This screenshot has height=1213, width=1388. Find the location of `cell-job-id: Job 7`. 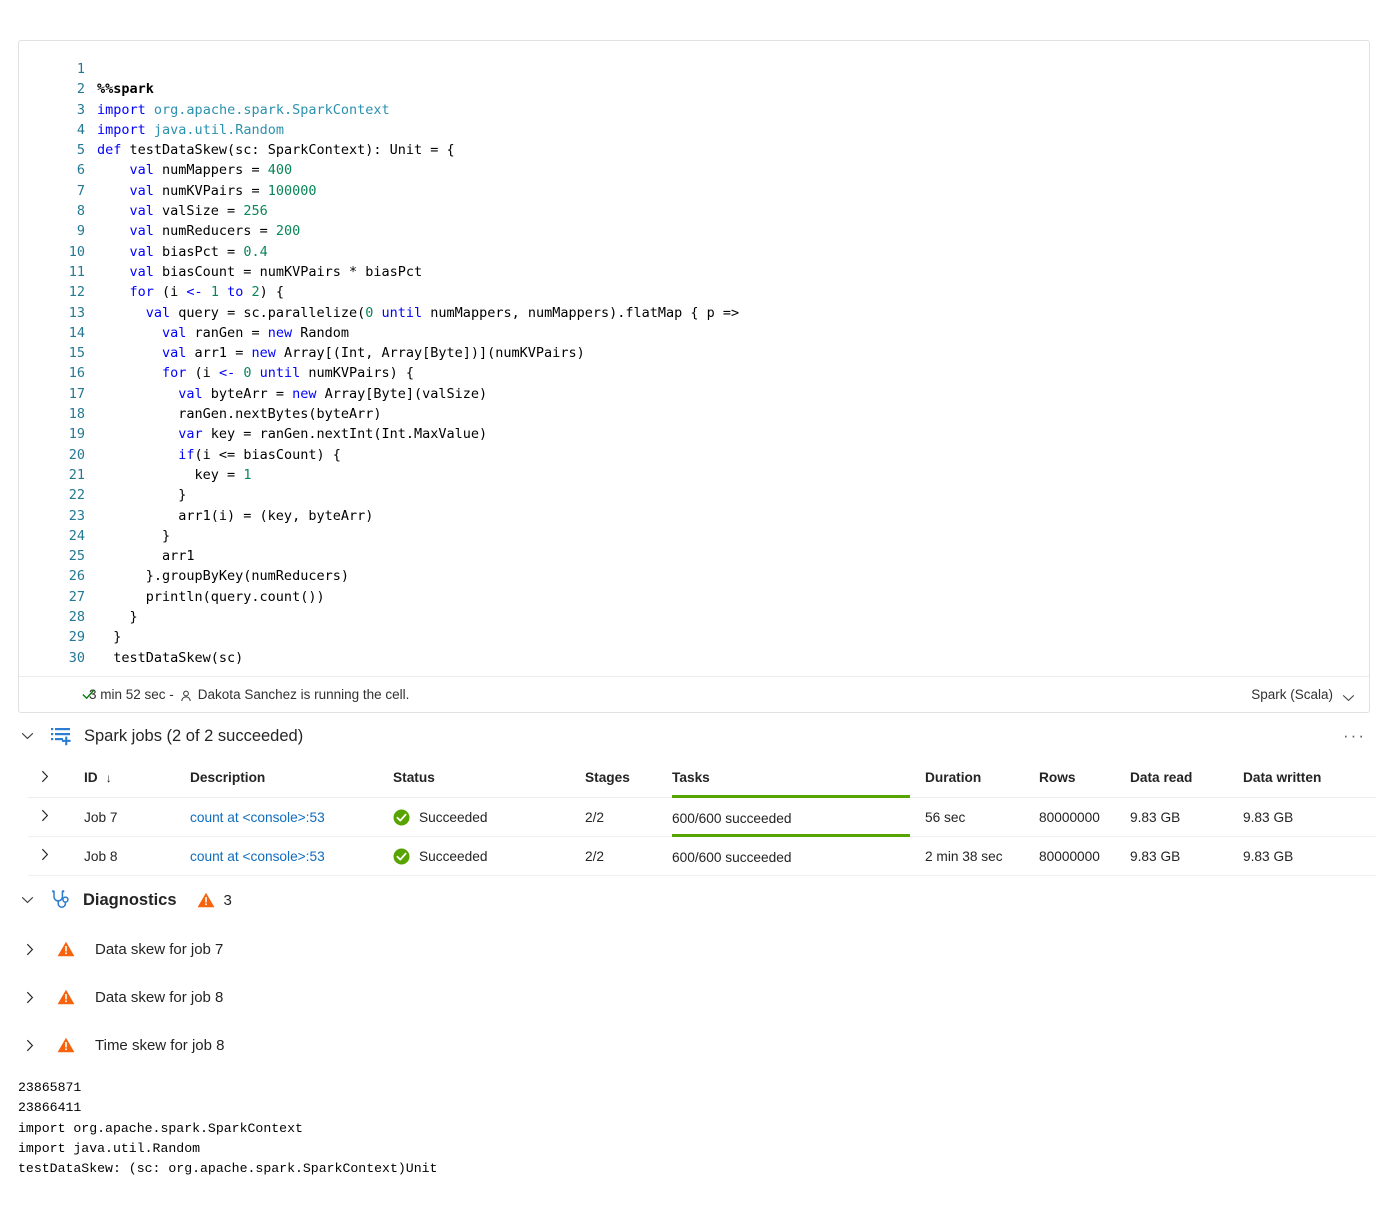

cell-job-id: Job 7 is located at coordinates (101, 817).